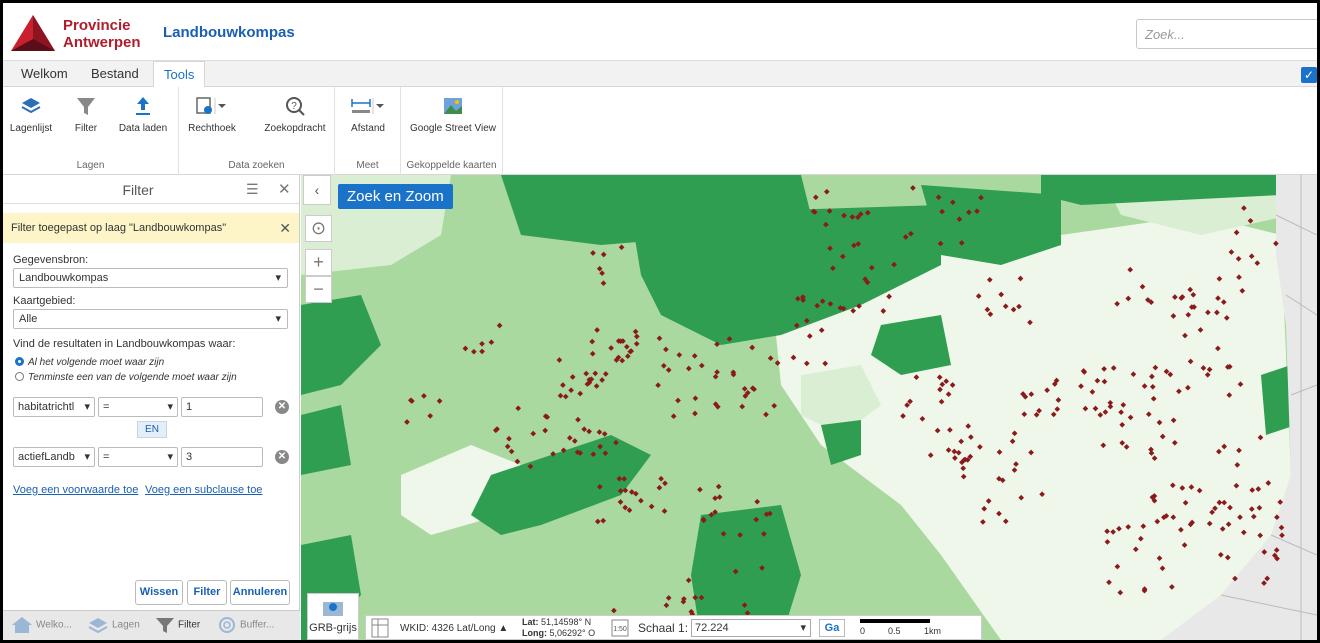 The width and height of the screenshot is (1320, 643). I want to click on datasource-select: Landbouwkompas ▾, so click(150, 278).